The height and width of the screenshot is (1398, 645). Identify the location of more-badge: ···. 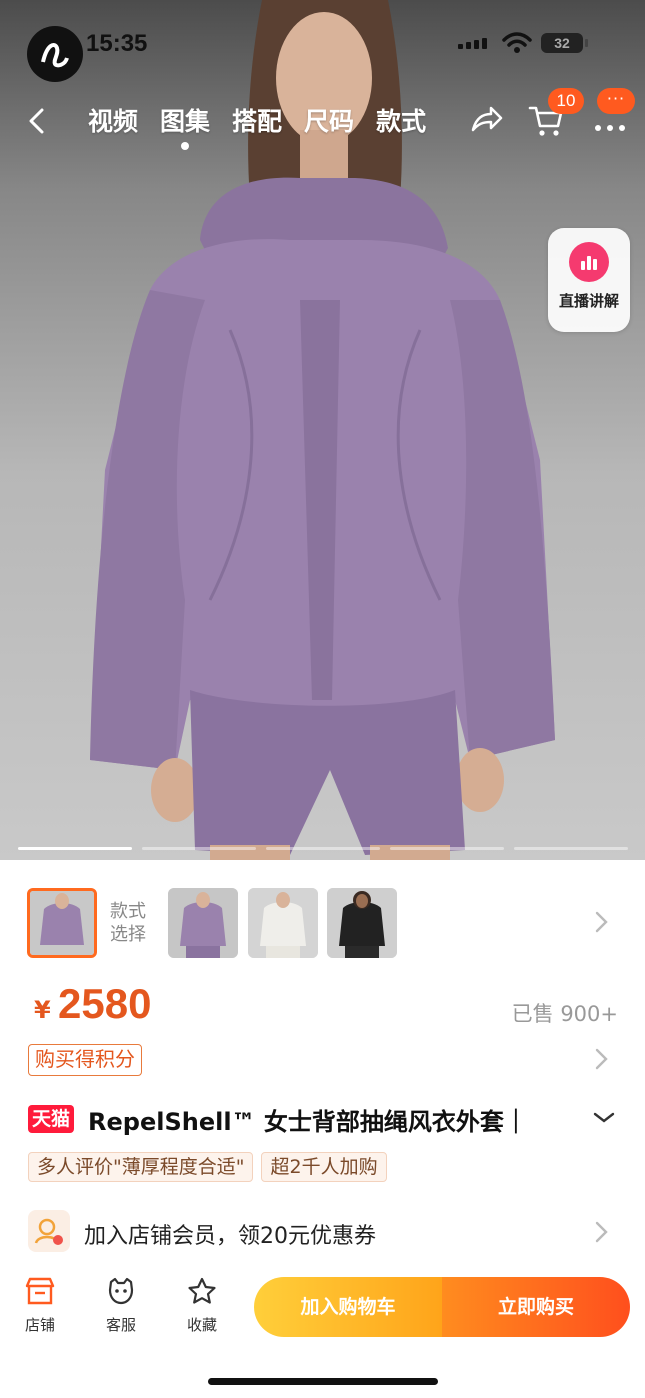
(616, 101).